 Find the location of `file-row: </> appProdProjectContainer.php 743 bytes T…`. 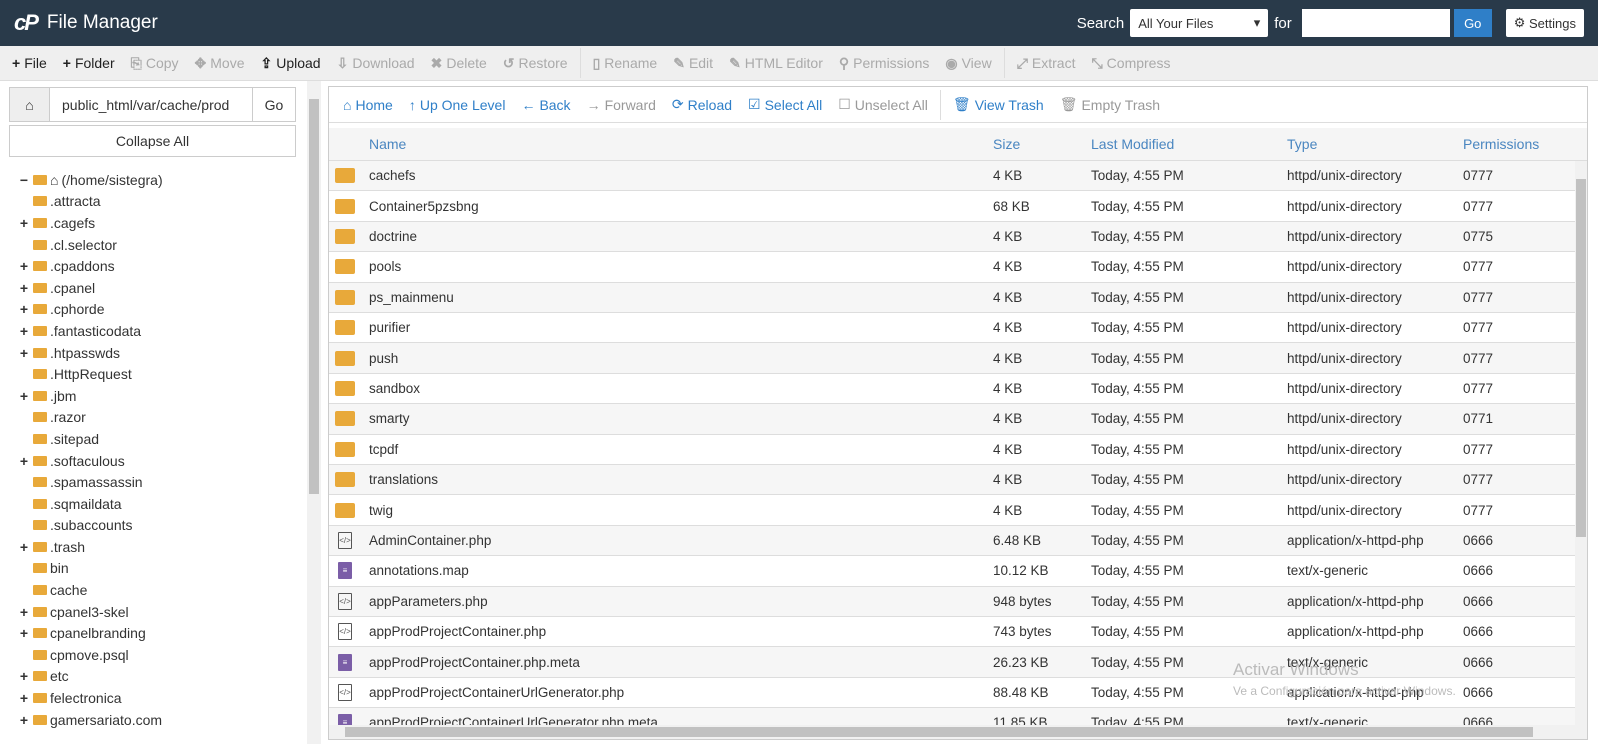

file-row: </> appProdProjectContainer.php 743 bytes T… is located at coordinates (952, 632).